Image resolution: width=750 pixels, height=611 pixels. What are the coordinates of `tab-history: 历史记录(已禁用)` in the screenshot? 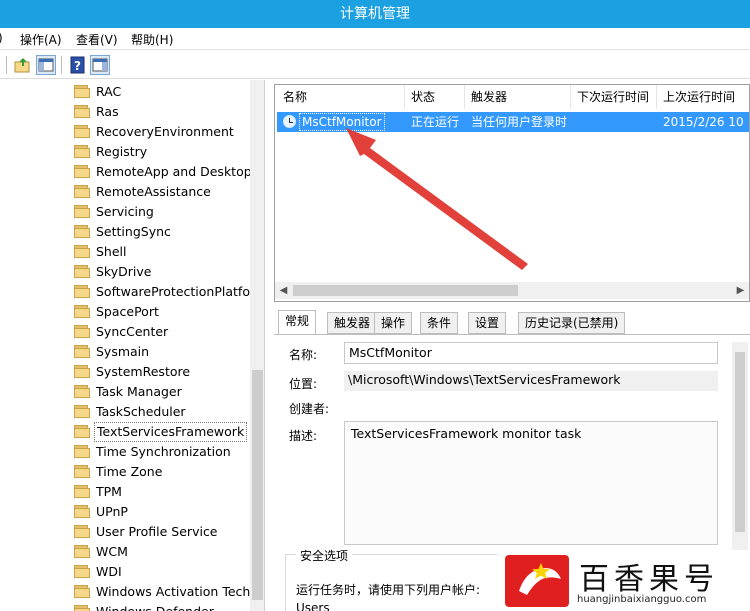 It's located at (572, 323).